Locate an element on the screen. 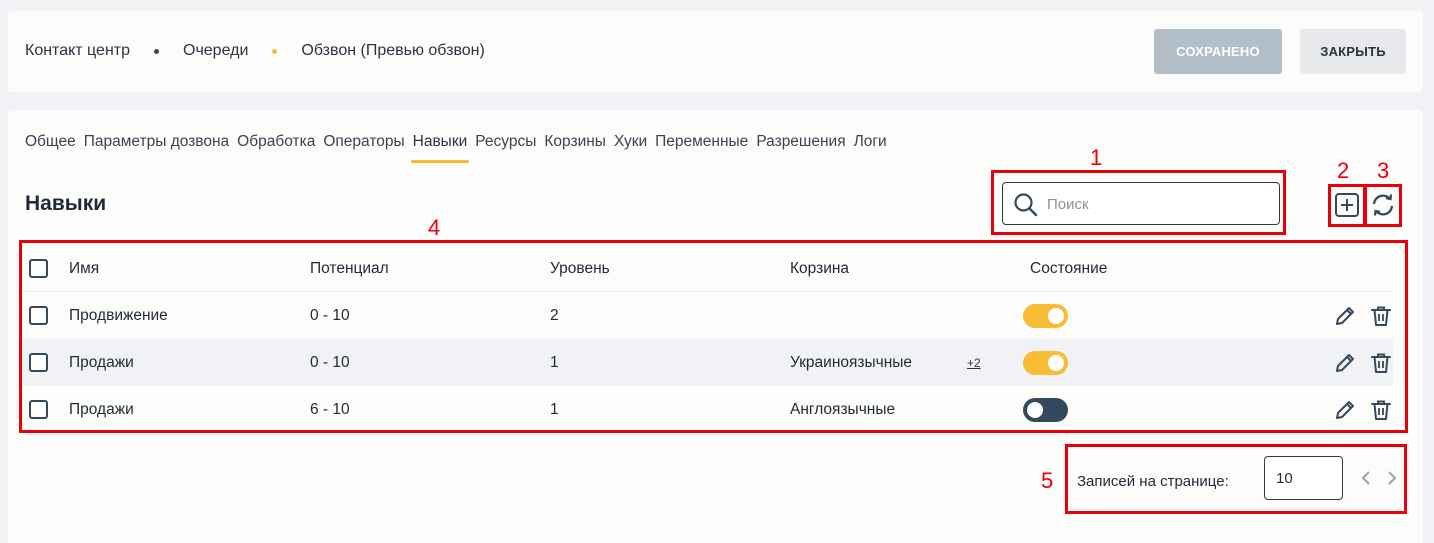 The image size is (1434, 543). tab-resources: Ресурсы is located at coordinates (505, 147).